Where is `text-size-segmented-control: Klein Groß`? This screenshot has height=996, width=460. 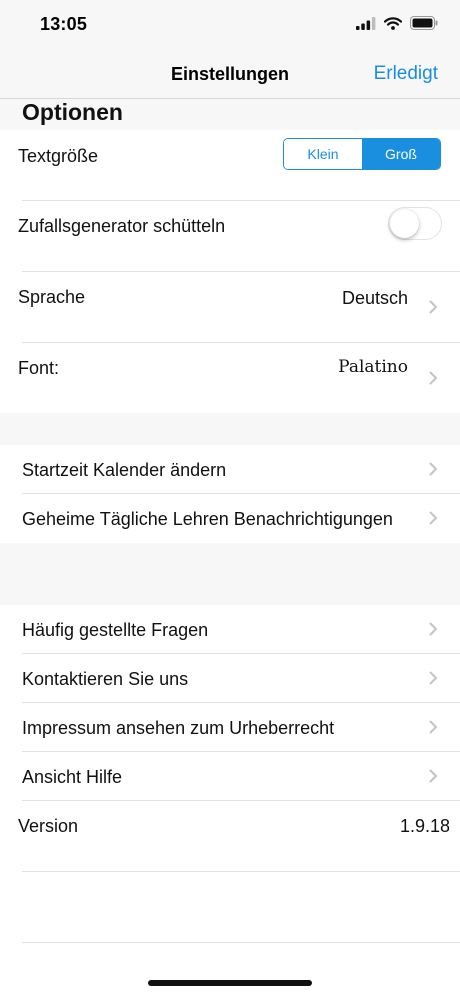
text-size-segmented-control: Klein Groß is located at coordinates (362, 154).